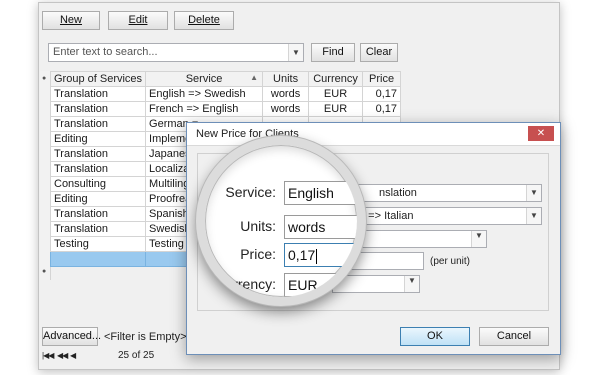 This screenshot has height=375, width=600. I want to click on new-row-indicator-icon: ●, so click(44, 271).